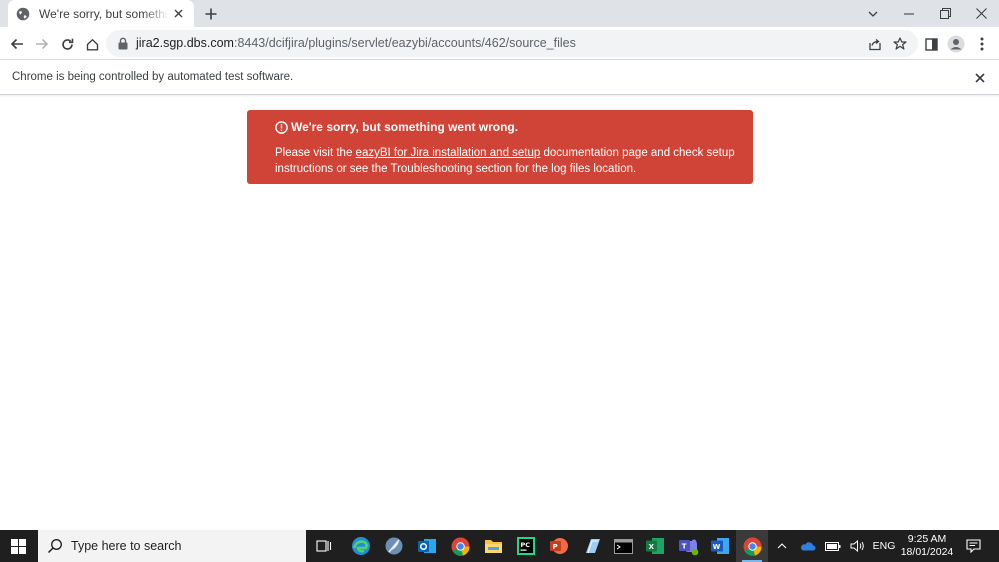  I want to click on windows-start-icon, so click(18, 546).